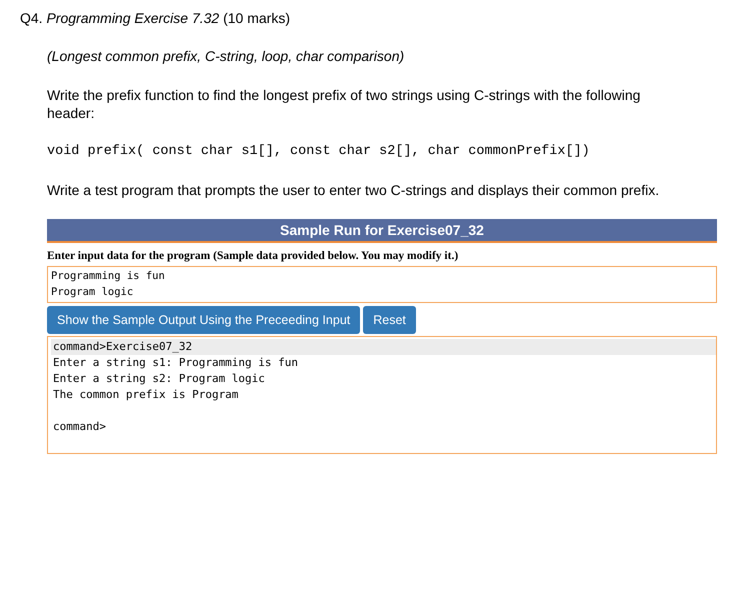 The height and width of the screenshot is (598, 754). Describe the element at coordinates (389, 320) in the screenshot. I see `reset-button: Reset` at that location.